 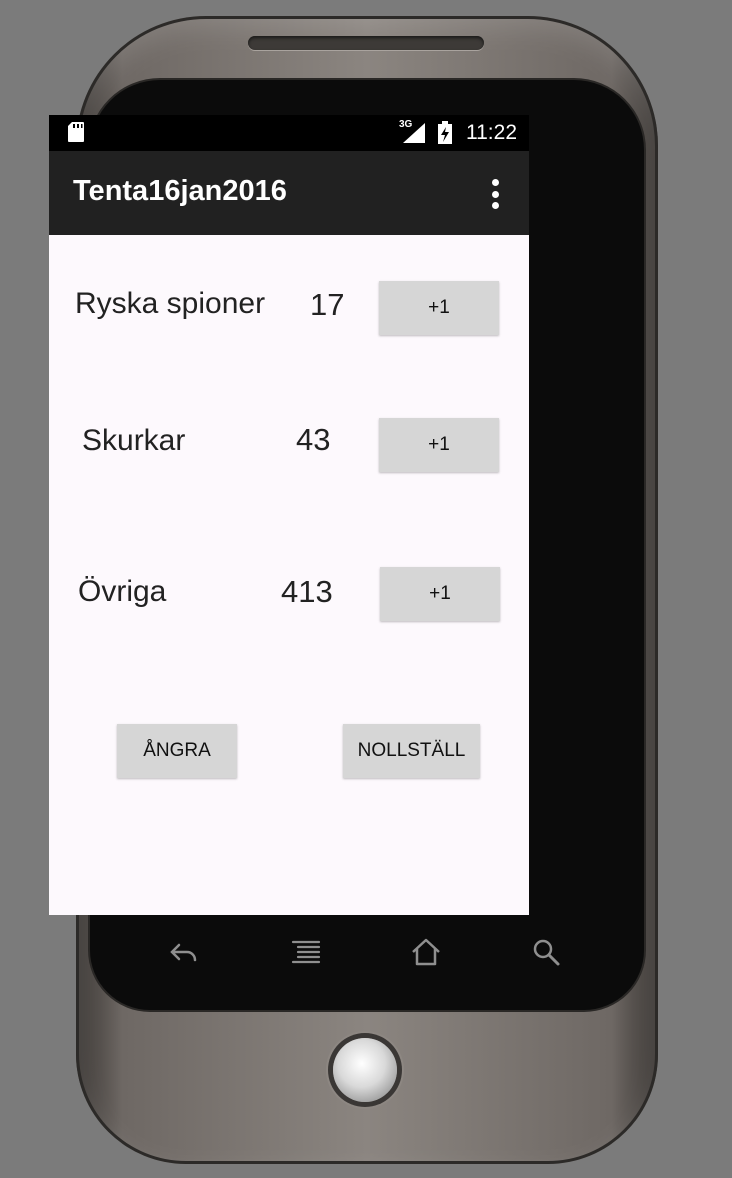 I want to click on sd-card-icon, so click(x=76, y=132).